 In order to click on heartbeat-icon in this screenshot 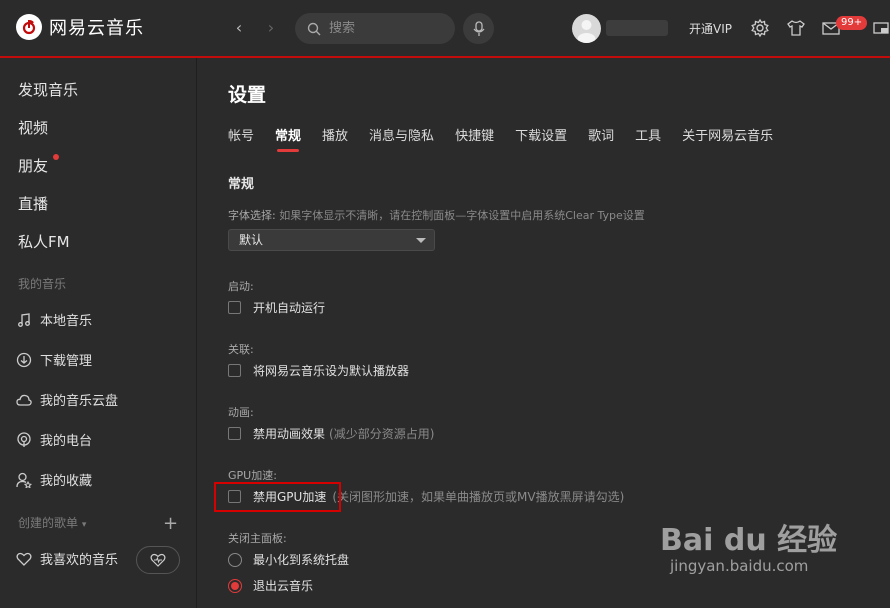, I will do `click(158, 560)`.